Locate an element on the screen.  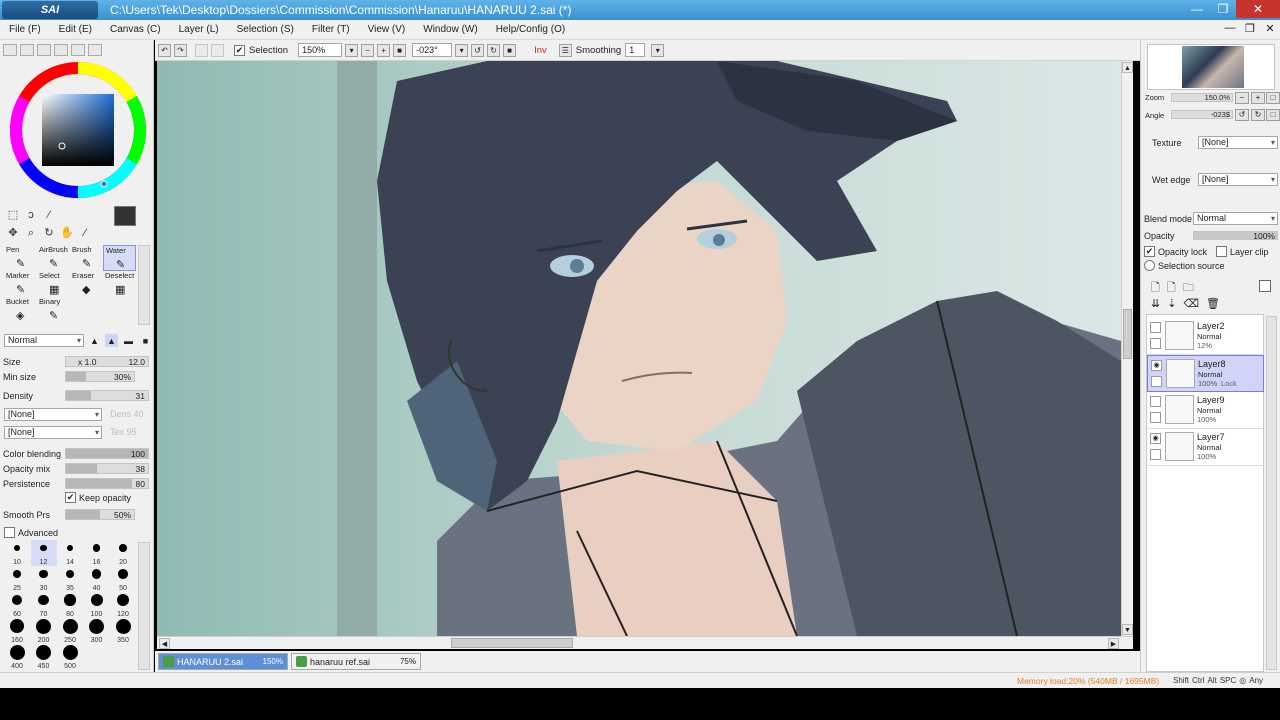
menu-view: View (V) is located at coordinates (387, 29).